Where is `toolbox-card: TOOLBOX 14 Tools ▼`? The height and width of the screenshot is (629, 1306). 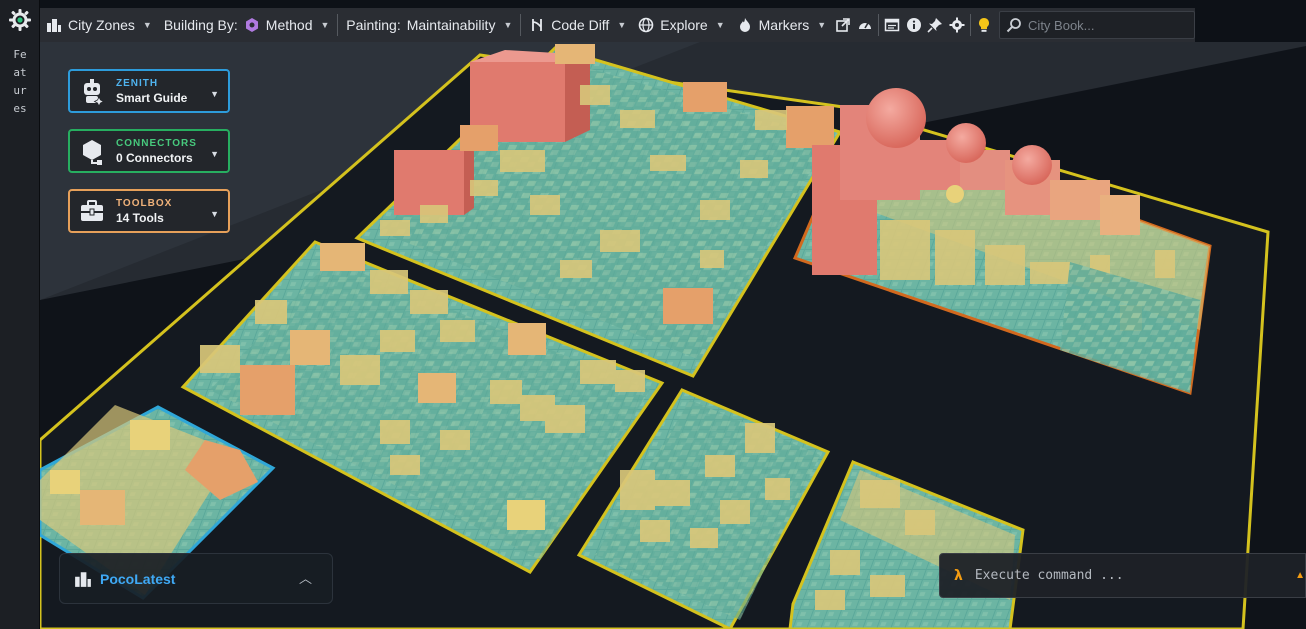 toolbox-card: TOOLBOX 14 Tools ▼ is located at coordinates (149, 211).